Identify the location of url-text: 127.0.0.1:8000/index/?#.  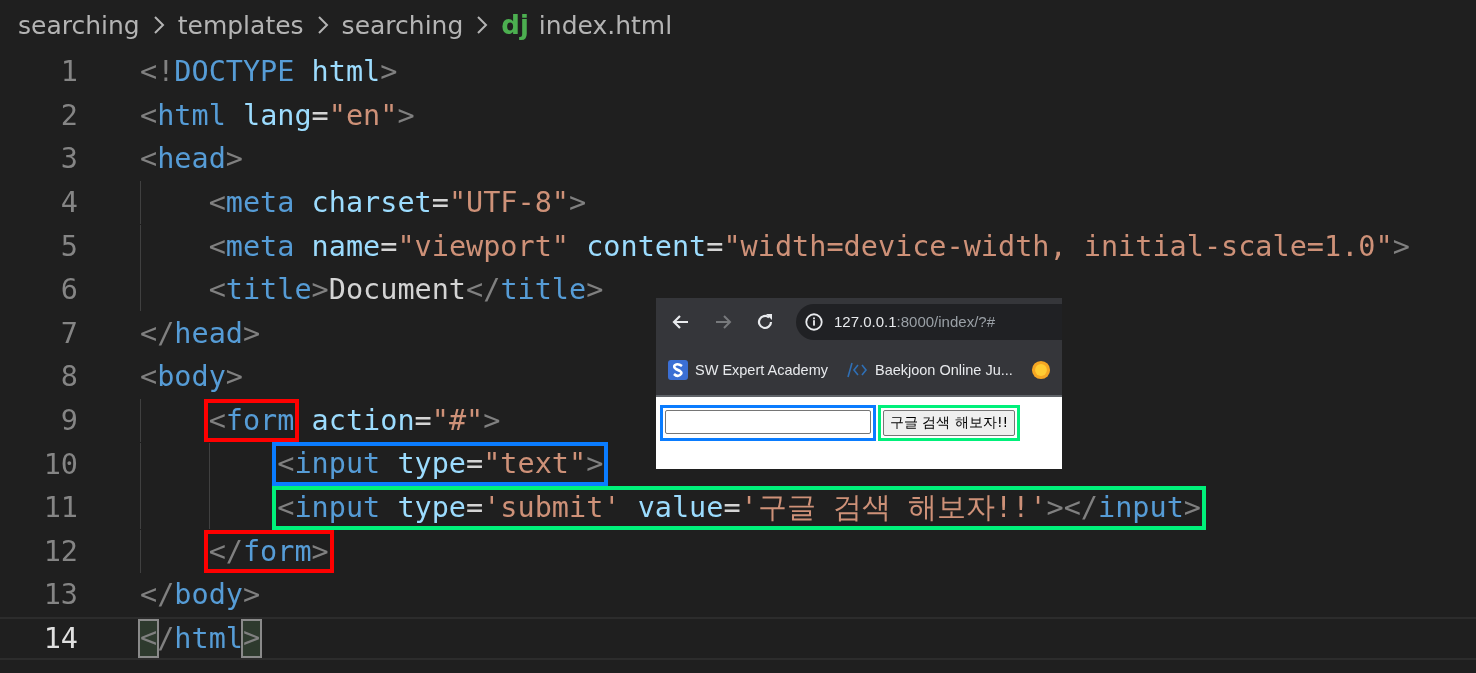
(914, 321).